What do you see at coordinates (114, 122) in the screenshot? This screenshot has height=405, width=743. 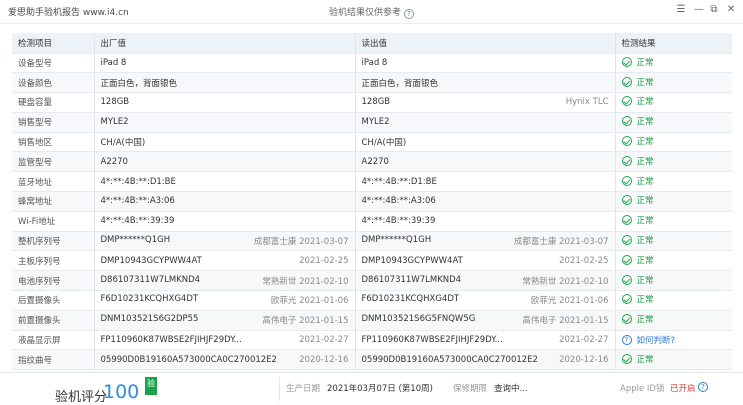 I see `factory-value: MYLE2` at bounding box center [114, 122].